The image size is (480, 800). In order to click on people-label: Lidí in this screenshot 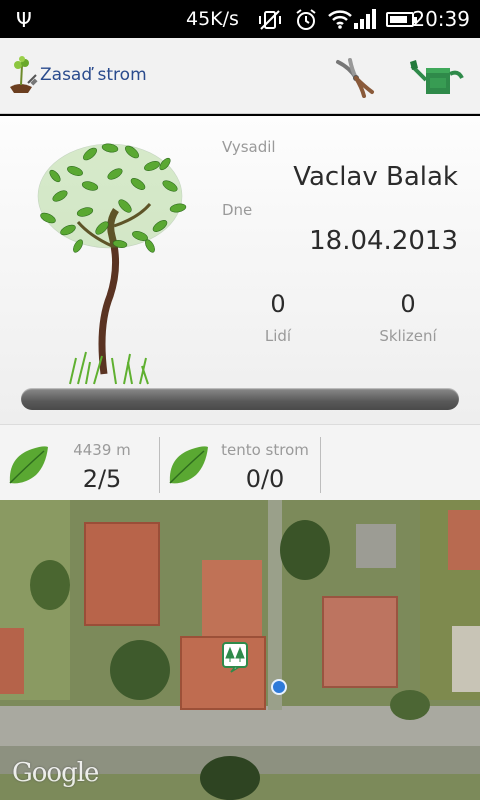, I will do `click(278, 336)`.